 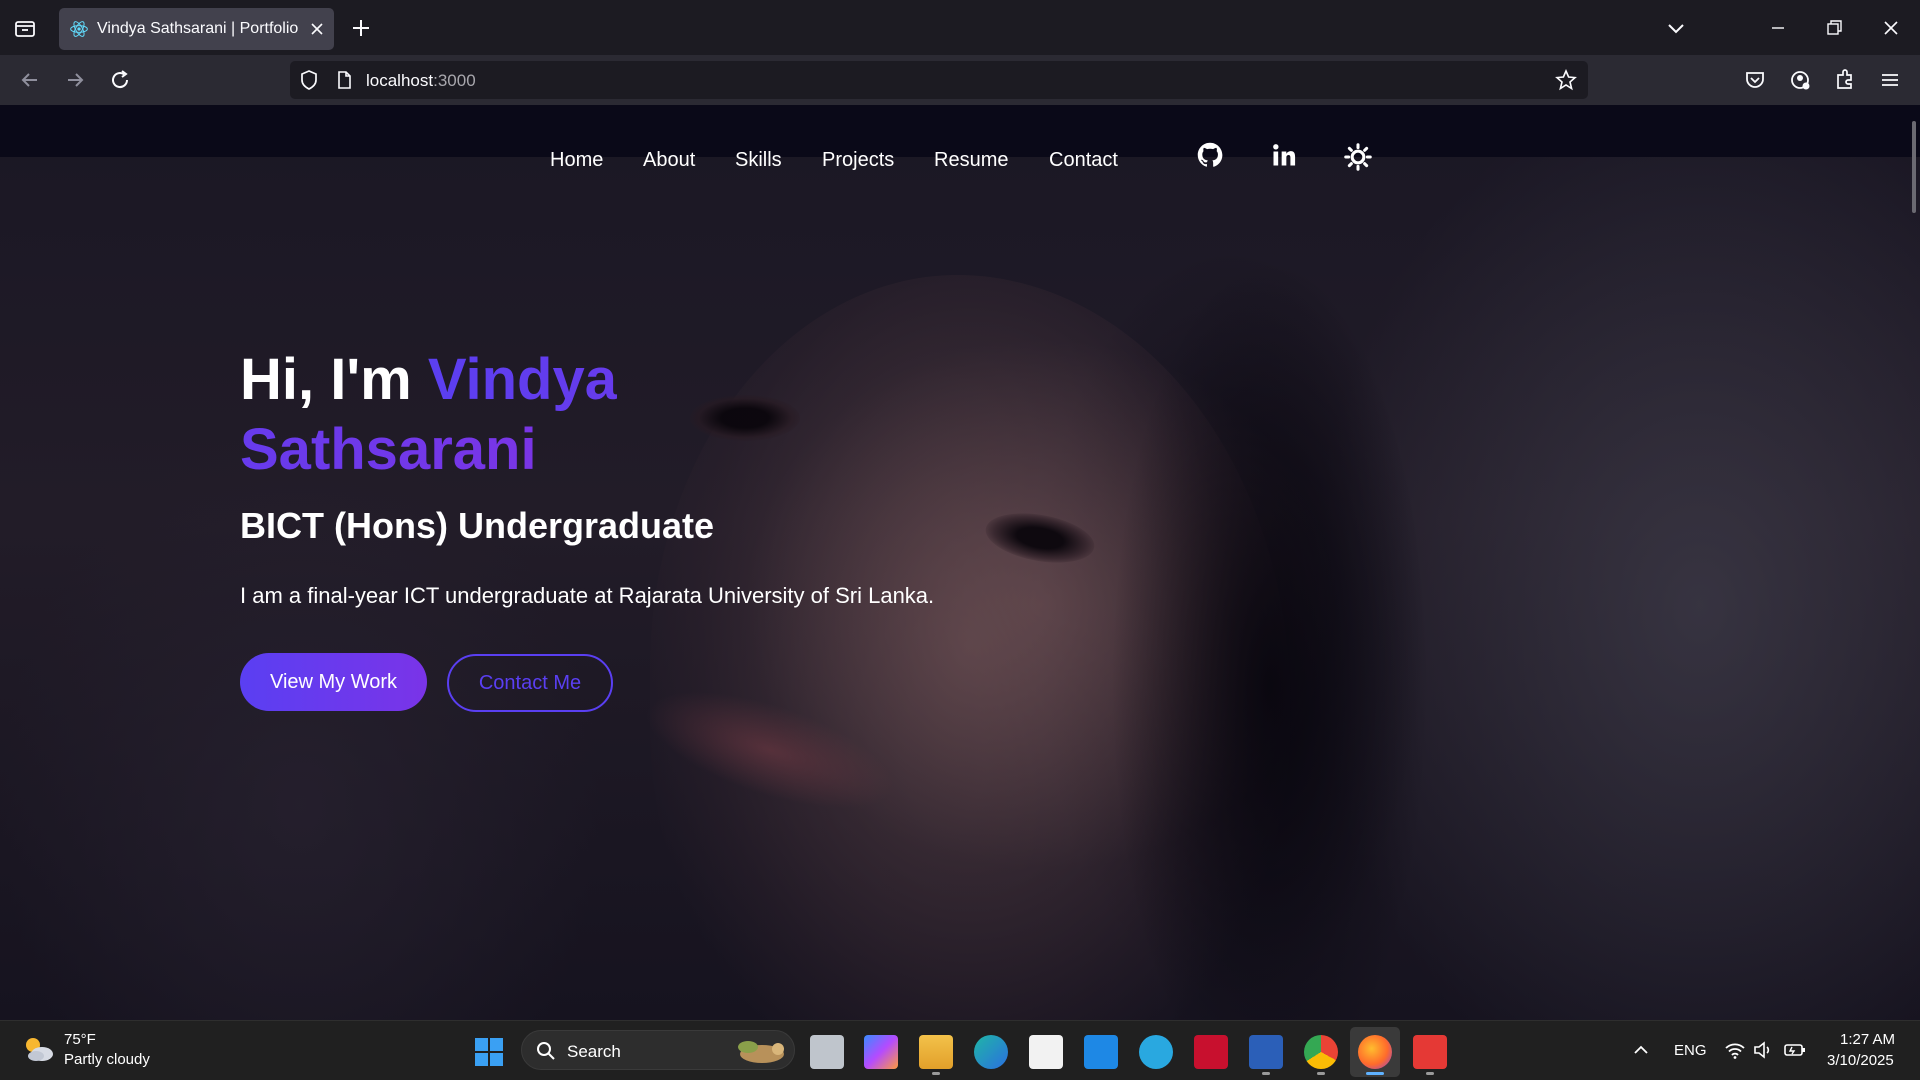 I want to click on extensions-icon, so click(x=1845, y=80).